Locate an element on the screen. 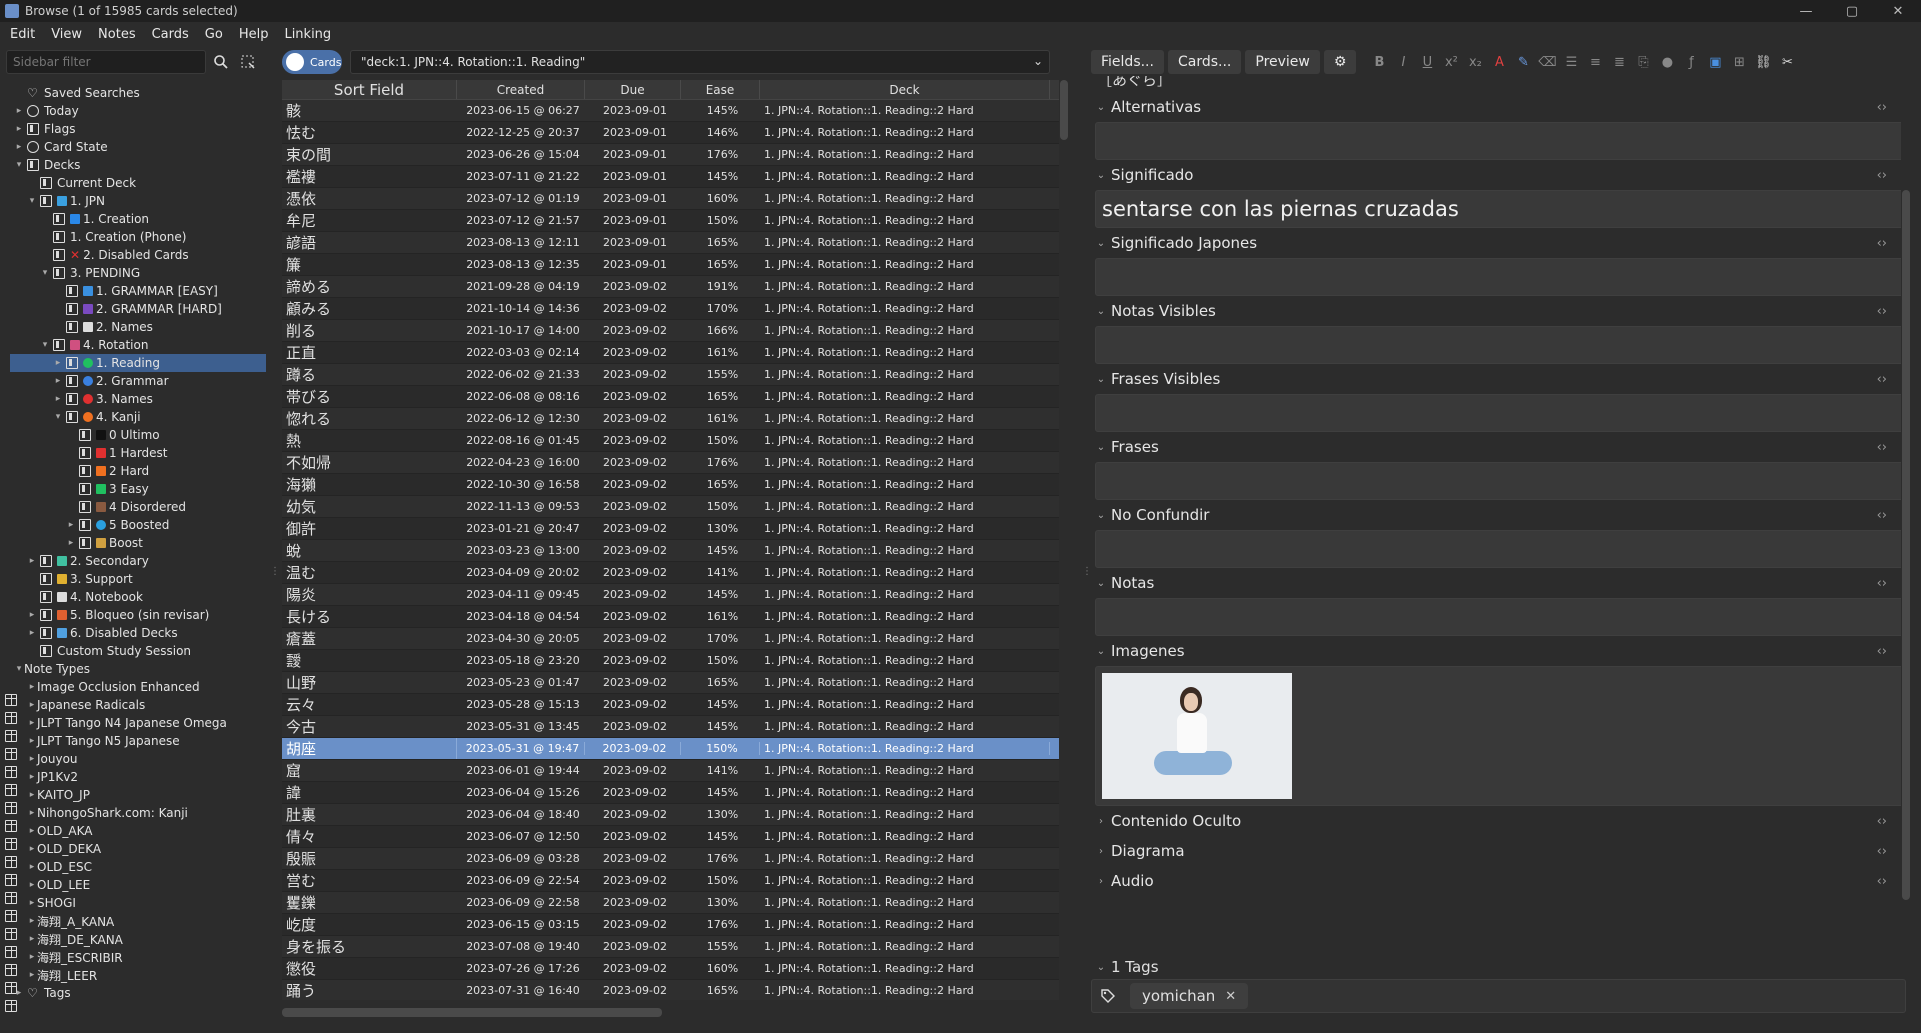  sidebar-item: ▾ 3. PENDING is located at coordinates (137, 273).